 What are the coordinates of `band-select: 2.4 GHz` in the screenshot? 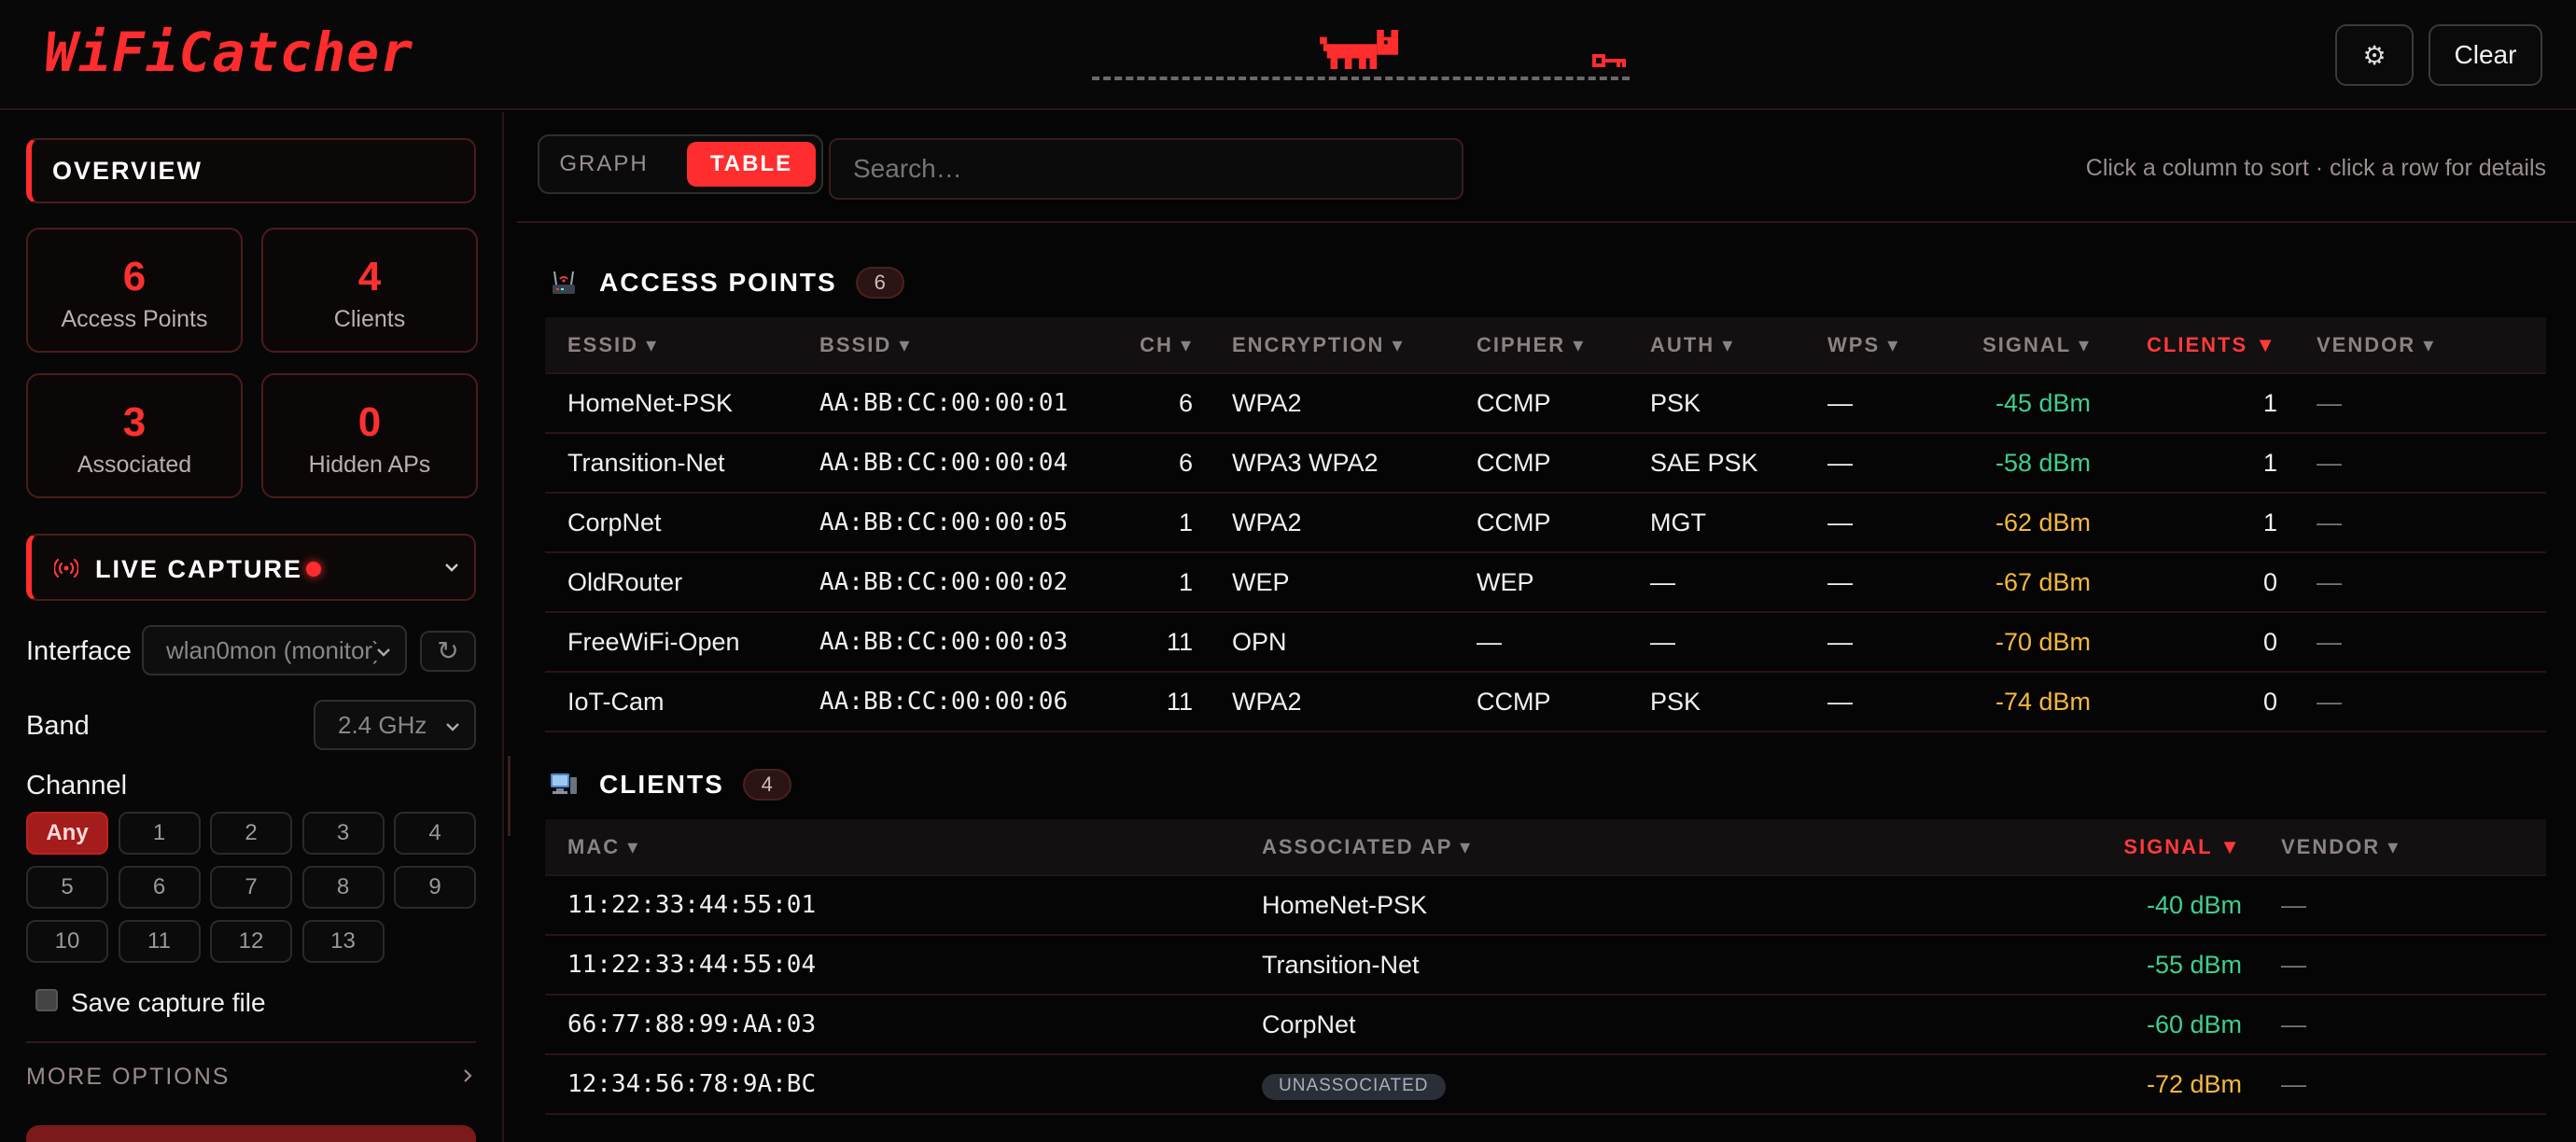 It's located at (395, 725).